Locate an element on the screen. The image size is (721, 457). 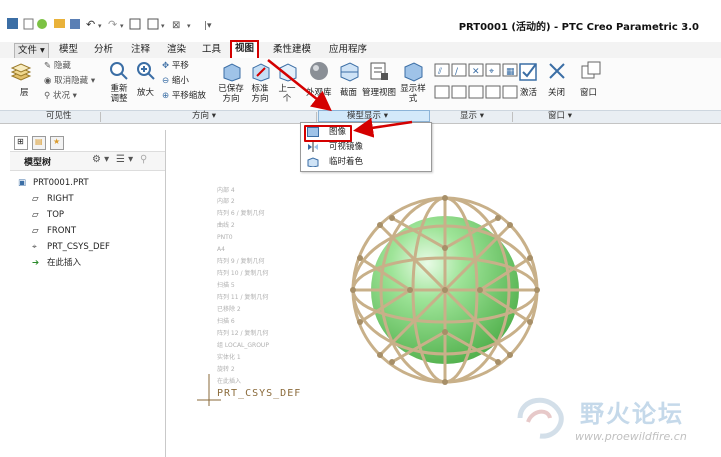
annotation-arrows is located at coordinates (340, 98).